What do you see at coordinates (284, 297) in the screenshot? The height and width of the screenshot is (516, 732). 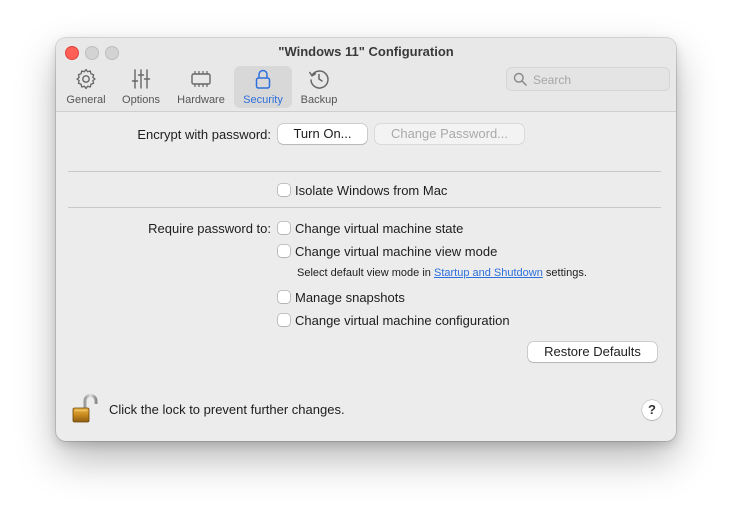 I see `snapshots-checkbox` at bounding box center [284, 297].